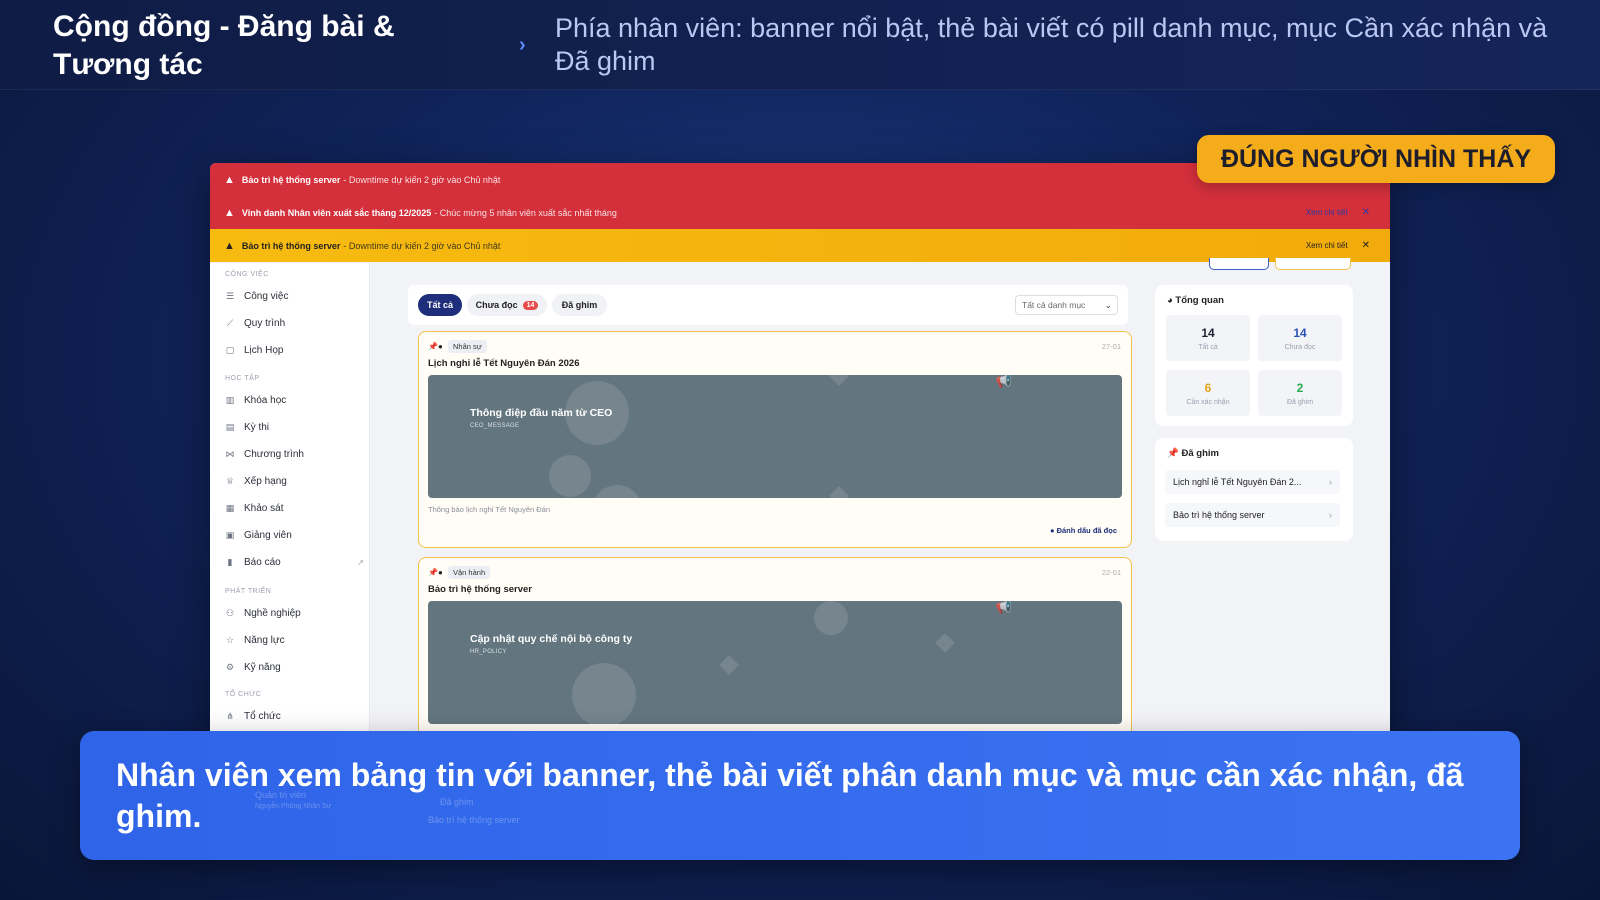 The height and width of the screenshot is (900, 1600). I want to click on stat-value: 14, so click(1300, 332).